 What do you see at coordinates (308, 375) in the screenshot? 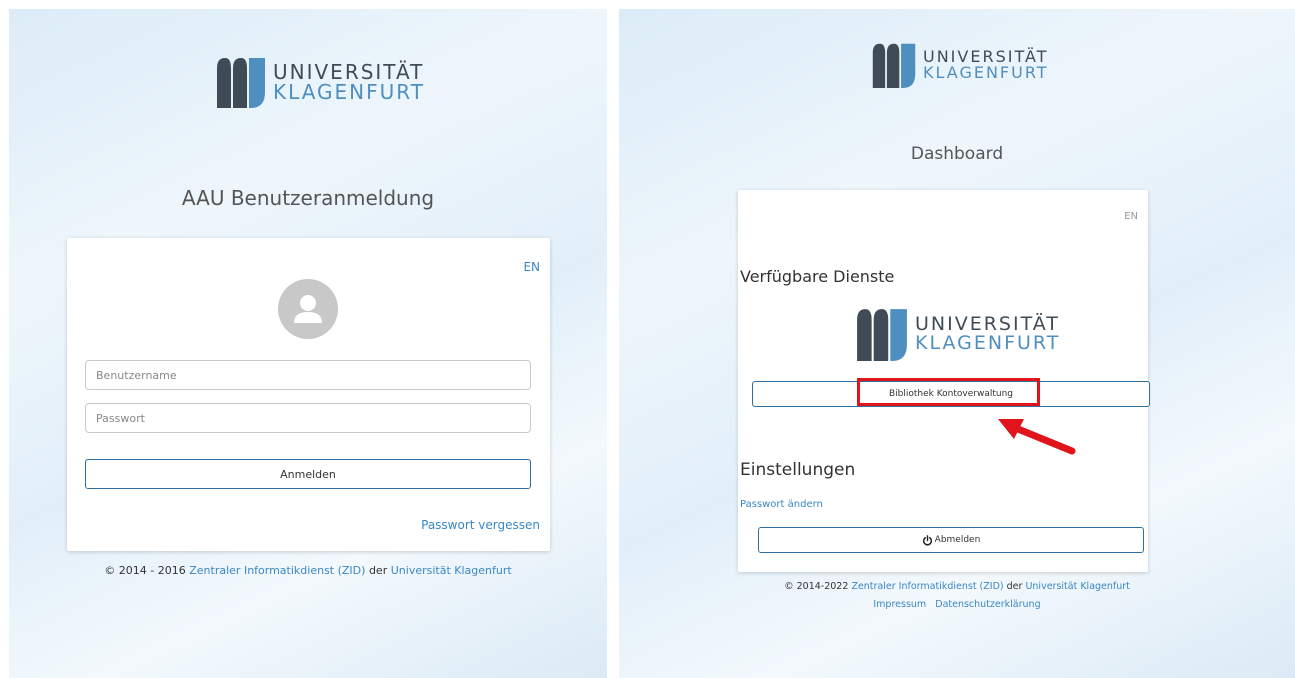
I see `username-input: Benutzername` at bounding box center [308, 375].